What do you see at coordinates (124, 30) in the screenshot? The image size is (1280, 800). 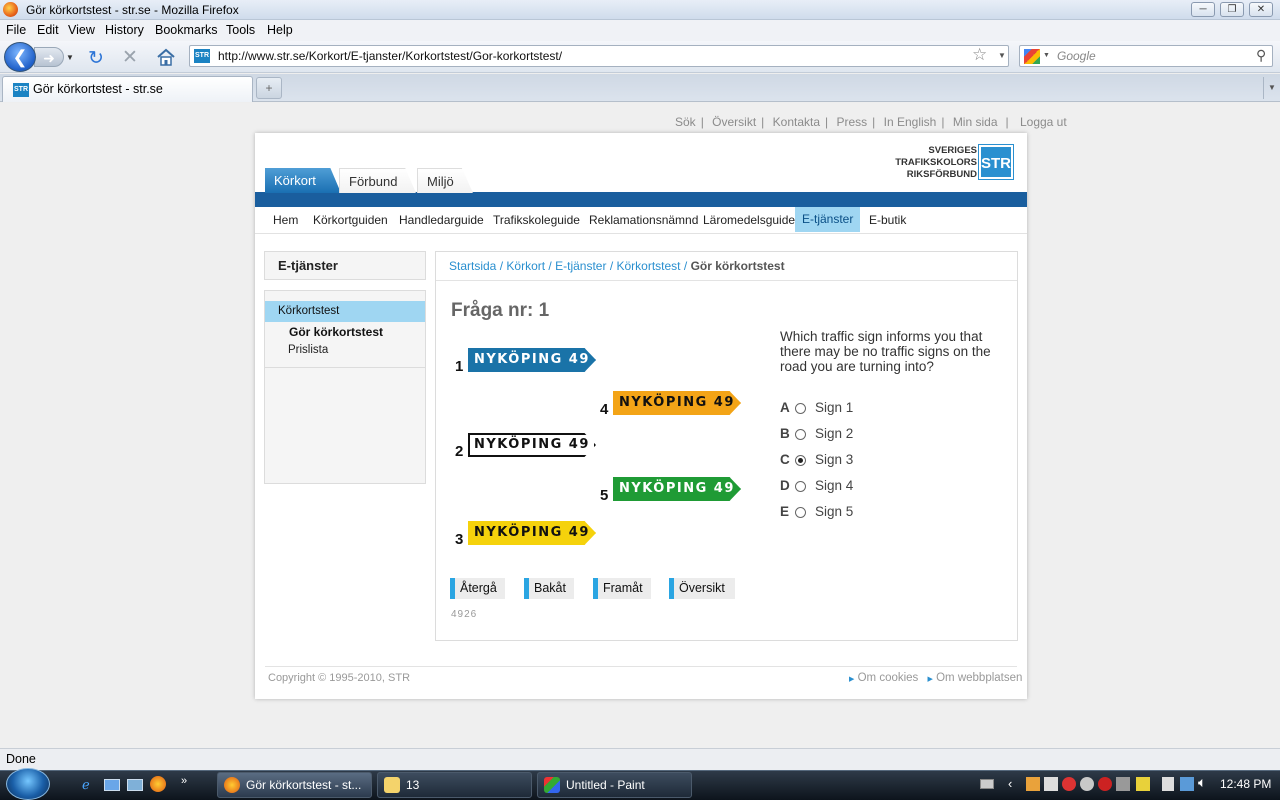 I see `menu-history: History` at bounding box center [124, 30].